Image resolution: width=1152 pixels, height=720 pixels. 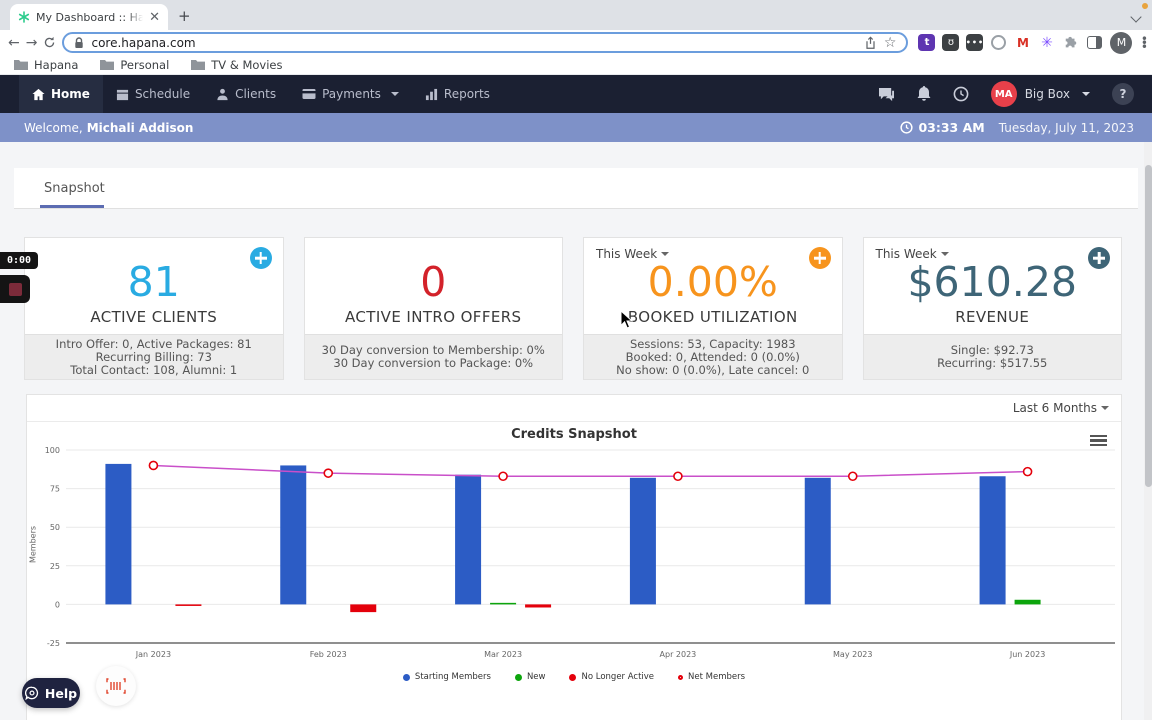 I want to click on y-tick-label: 0, so click(x=57, y=604).